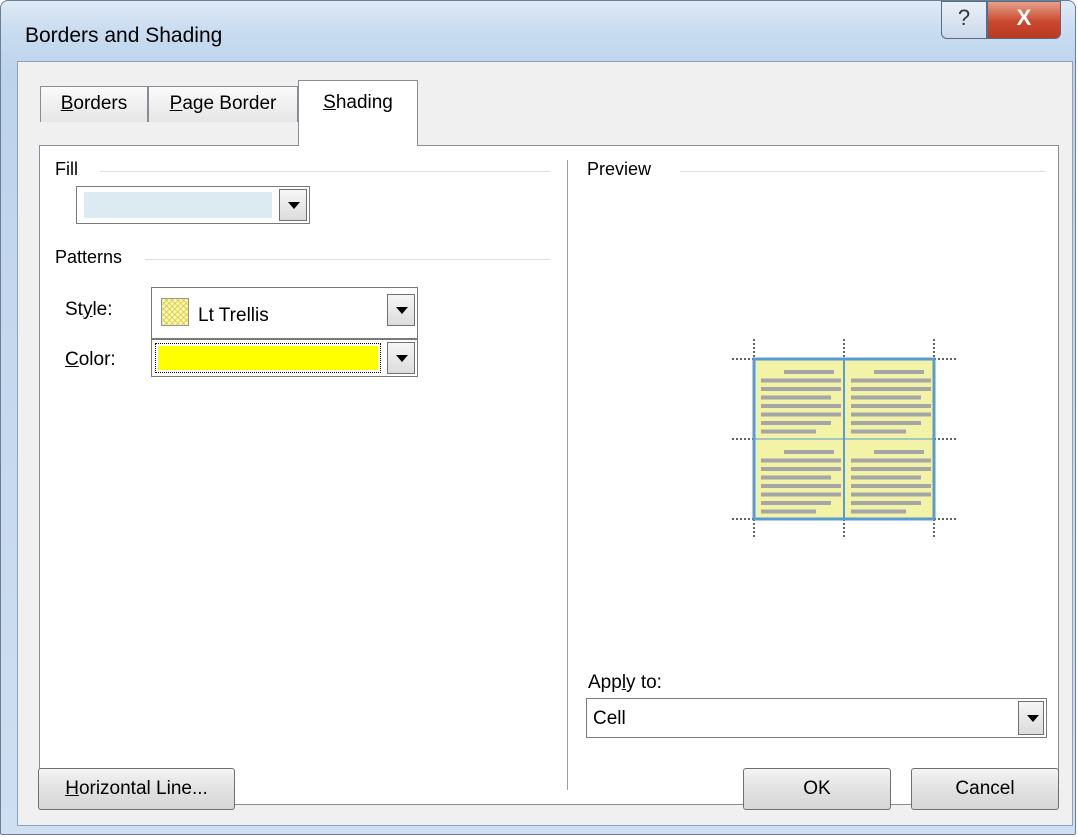 The image size is (1078, 837). What do you see at coordinates (985, 789) in the screenshot?
I see `cancel-button: Cancel` at bounding box center [985, 789].